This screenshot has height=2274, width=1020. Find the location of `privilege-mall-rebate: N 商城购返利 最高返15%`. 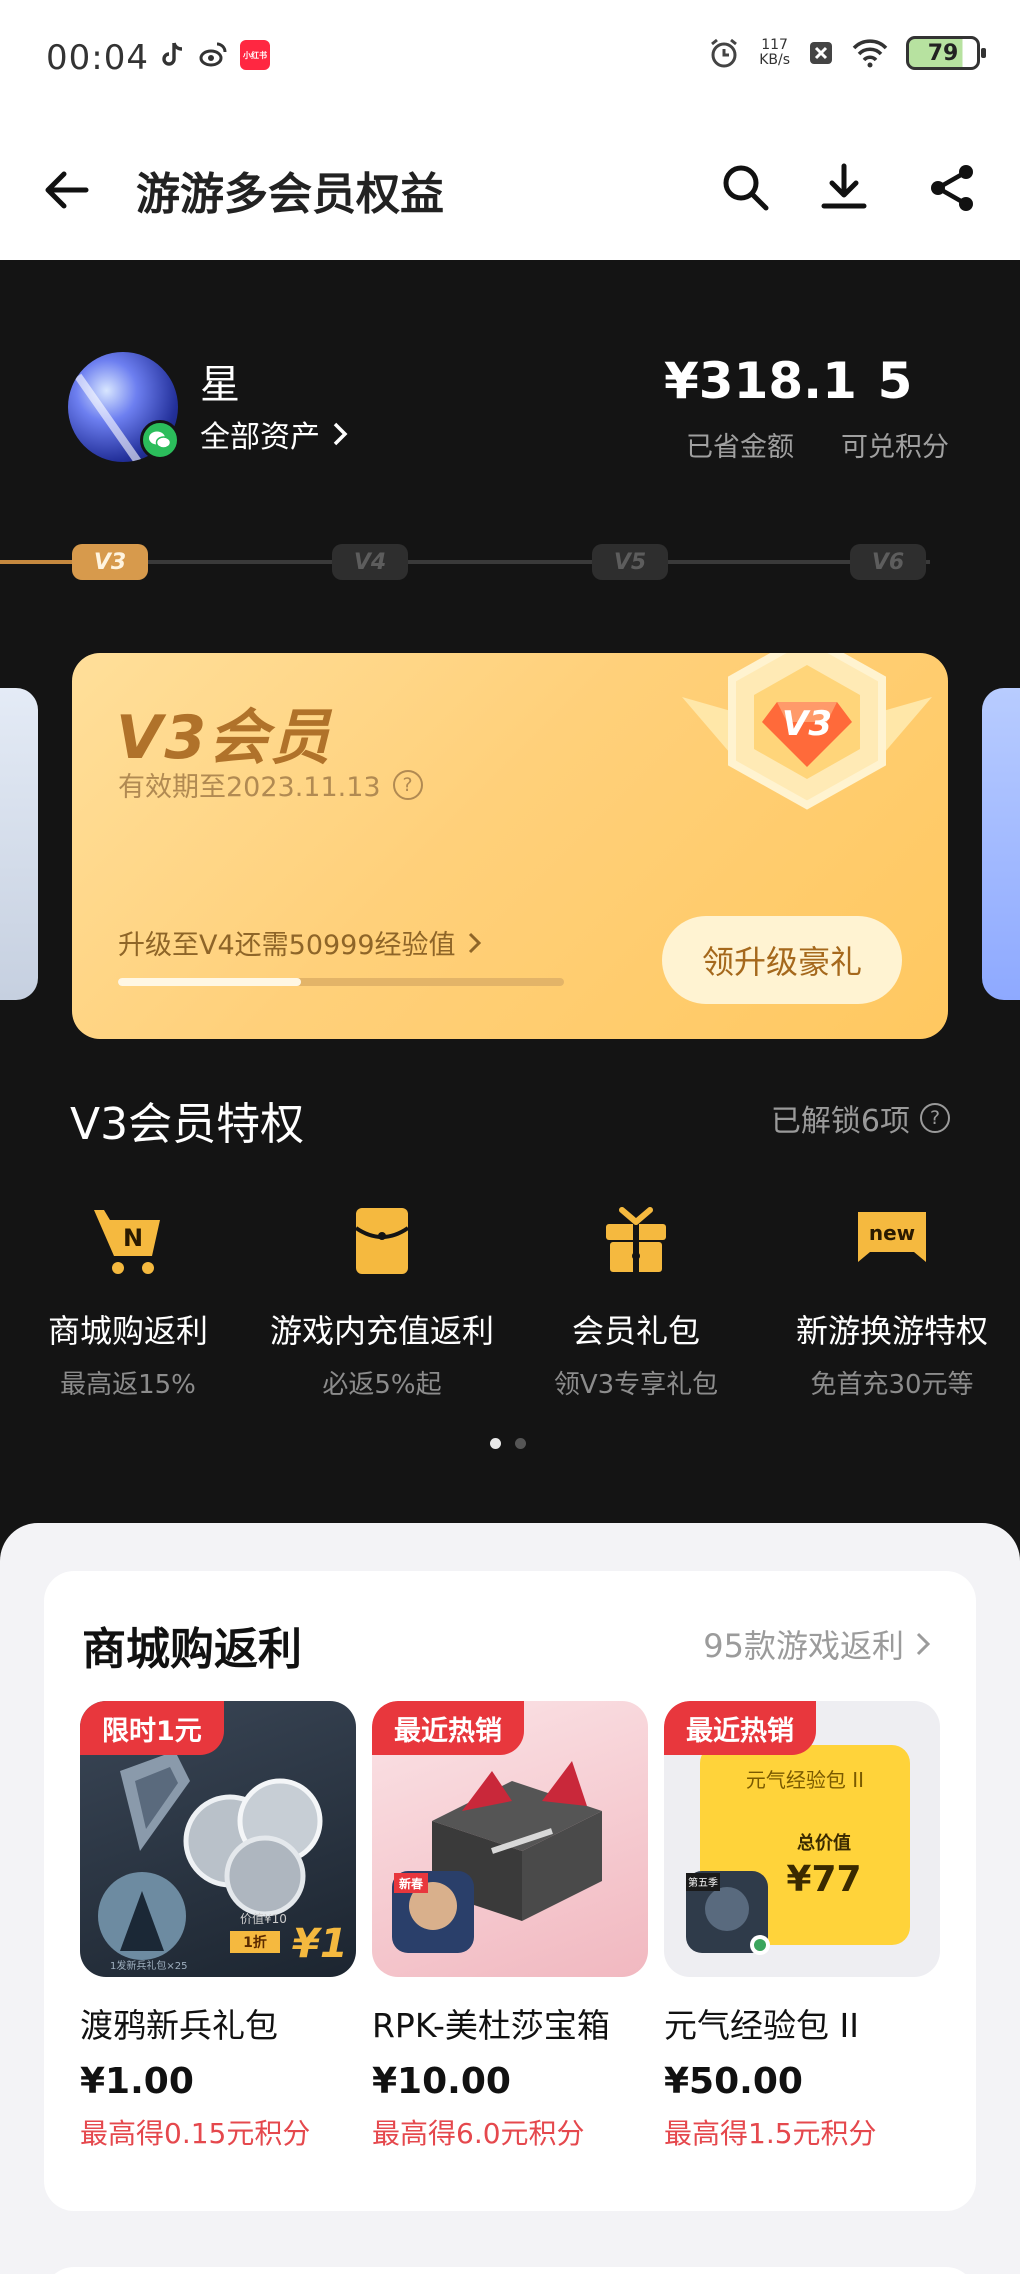

privilege-mall-rebate: N 商城购返利 最高返15% is located at coordinates (128, 1300).